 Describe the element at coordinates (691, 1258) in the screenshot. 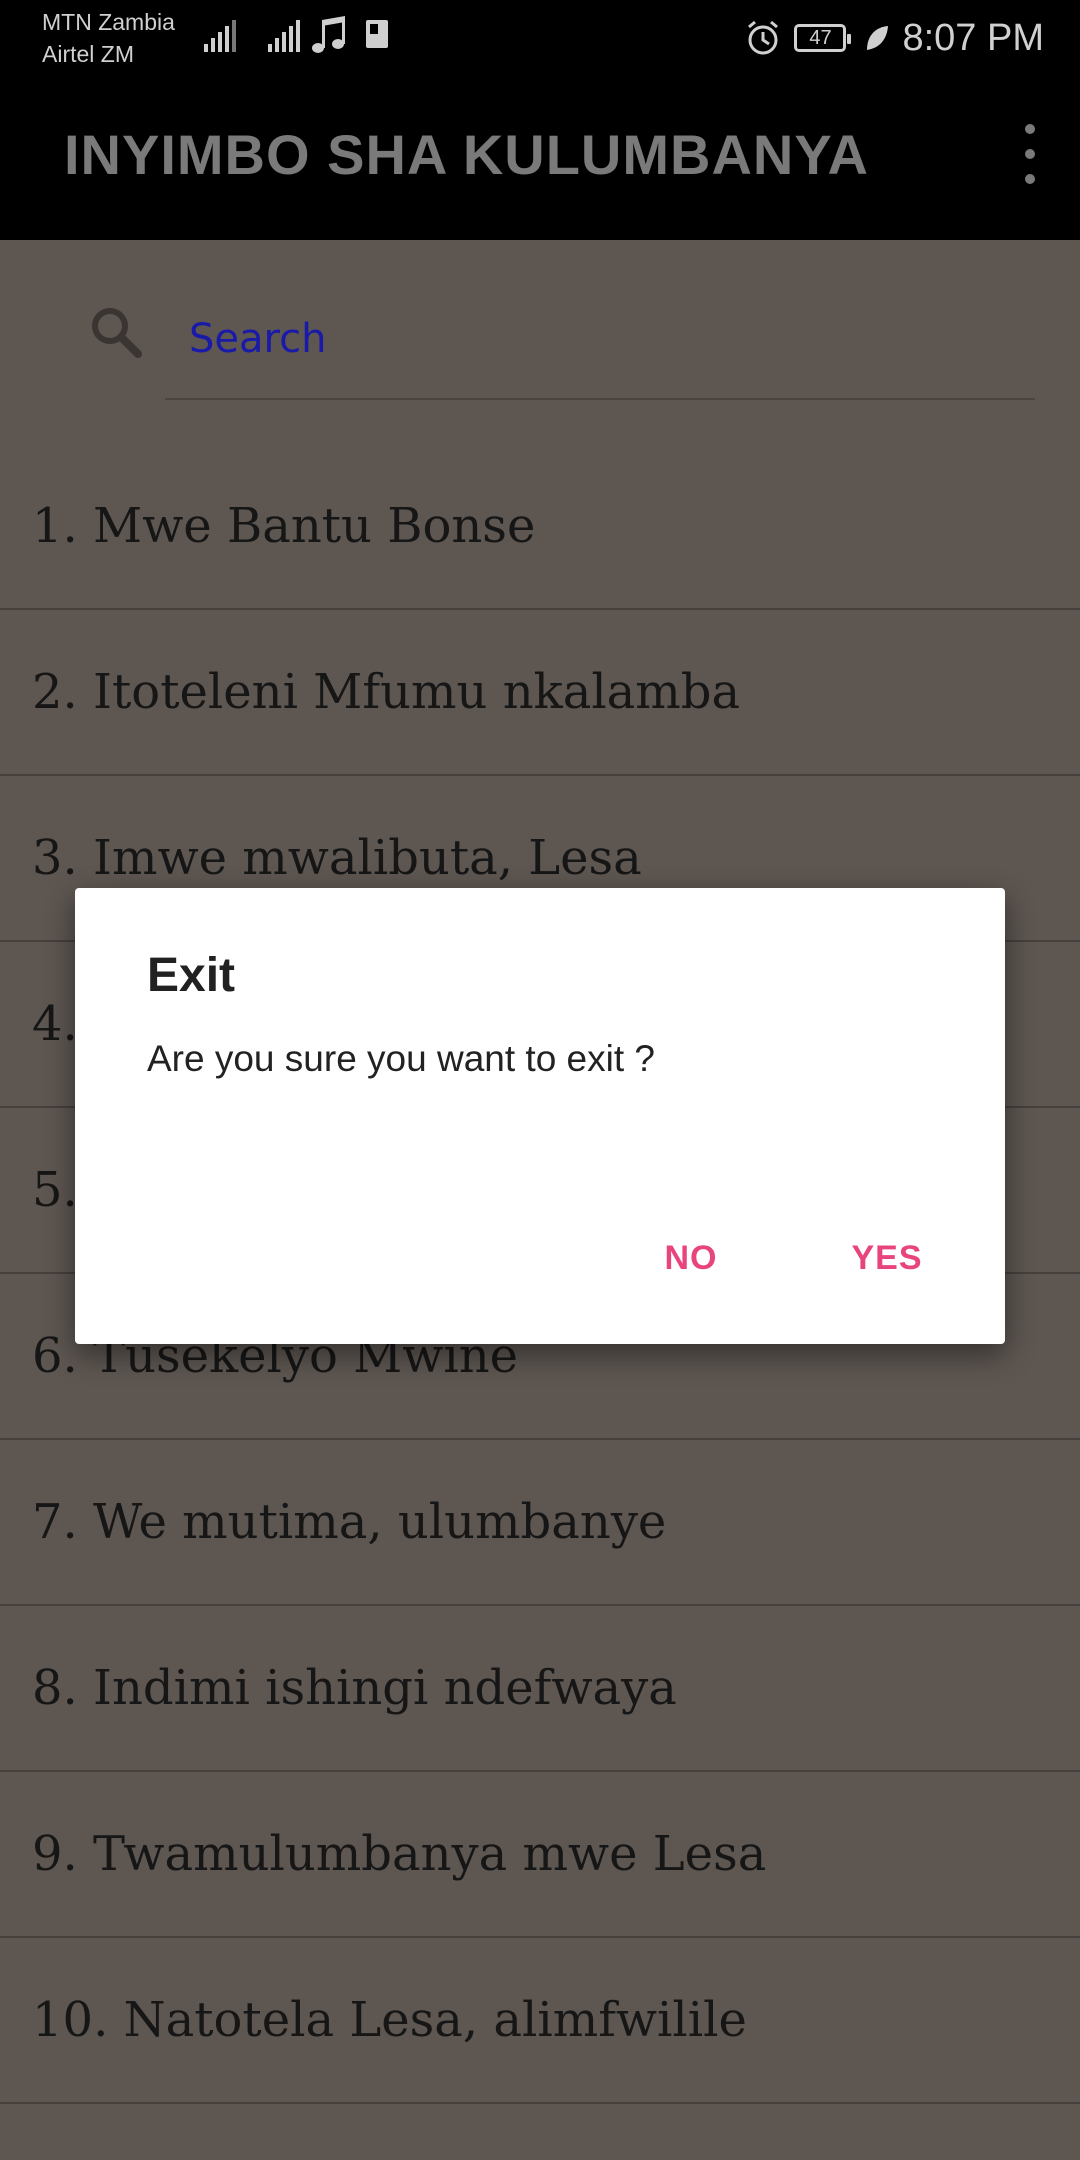

I see `no-button: NO` at that location.